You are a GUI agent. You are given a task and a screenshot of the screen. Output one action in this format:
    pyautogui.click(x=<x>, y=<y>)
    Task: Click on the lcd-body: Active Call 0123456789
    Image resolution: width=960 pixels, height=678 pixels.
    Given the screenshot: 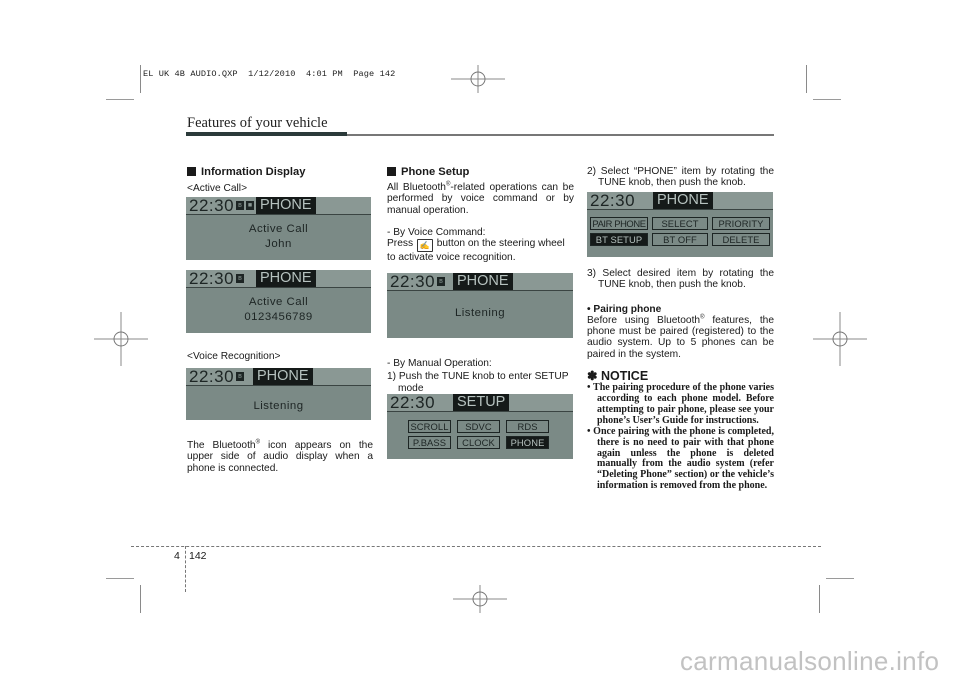 What is the action you would take?
    pyautogui.click(x=278, y=314)
    